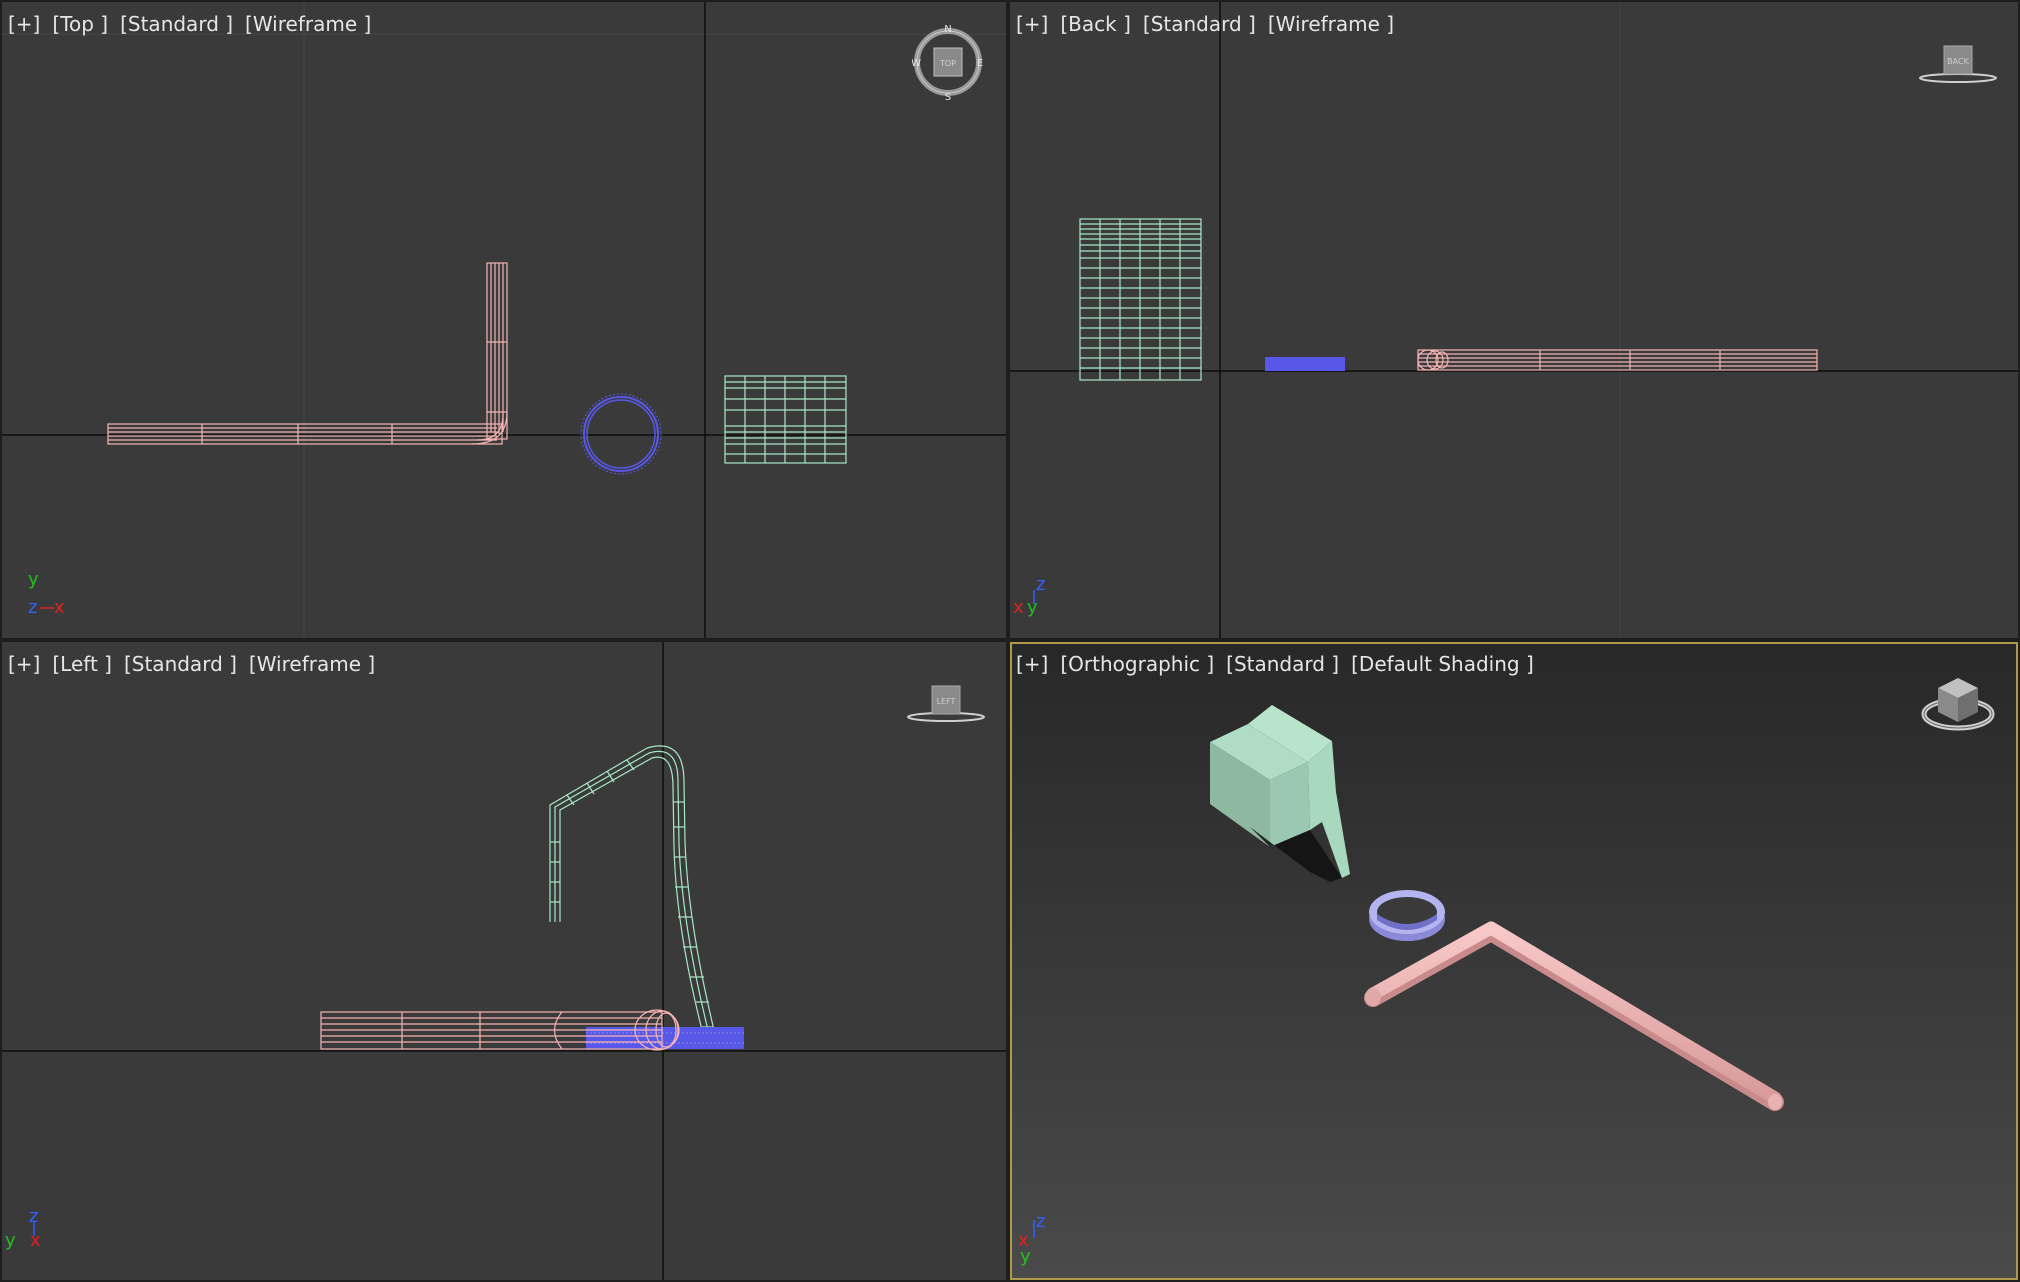 The image size is (2020, 1282). I want to click on pipe-shaded, so click(1574, 1016).